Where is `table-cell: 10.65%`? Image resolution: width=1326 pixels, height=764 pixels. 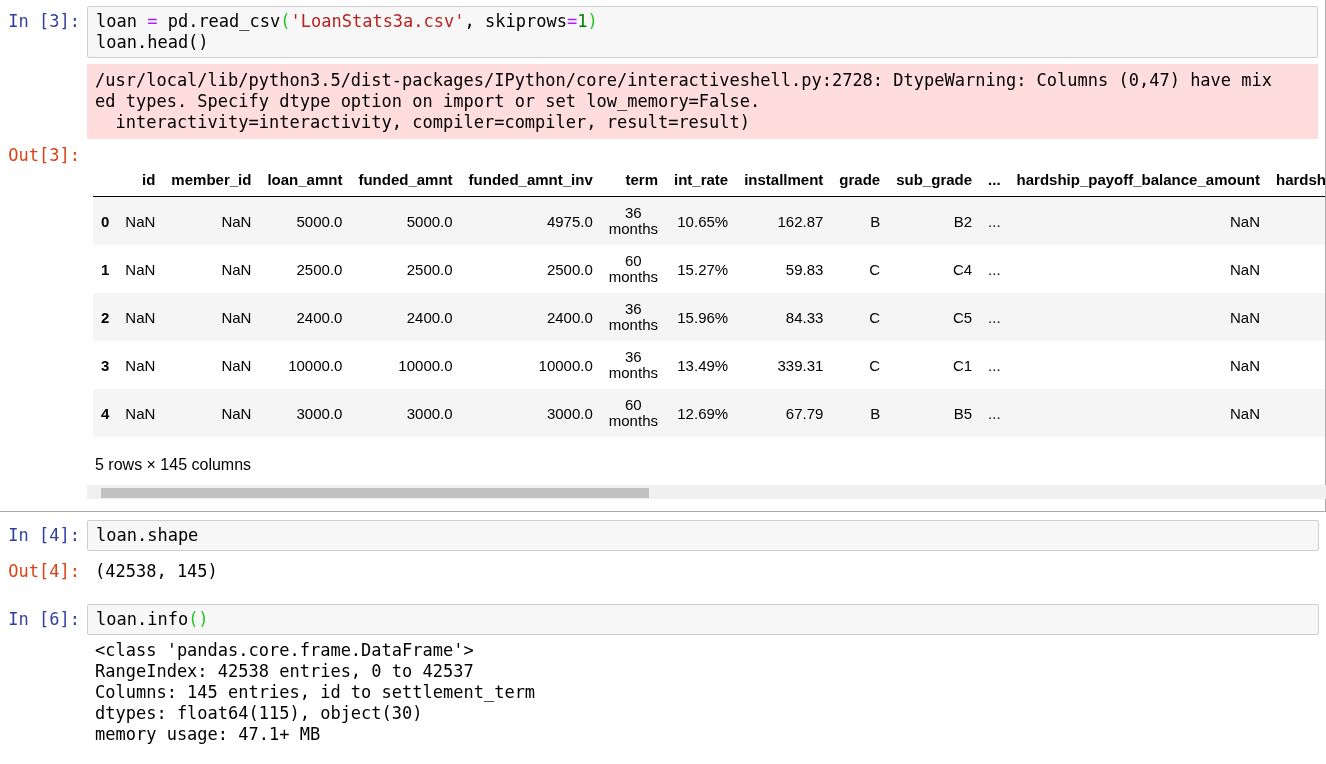 table-cell: 10.65% is located at coordinates (701, 220).